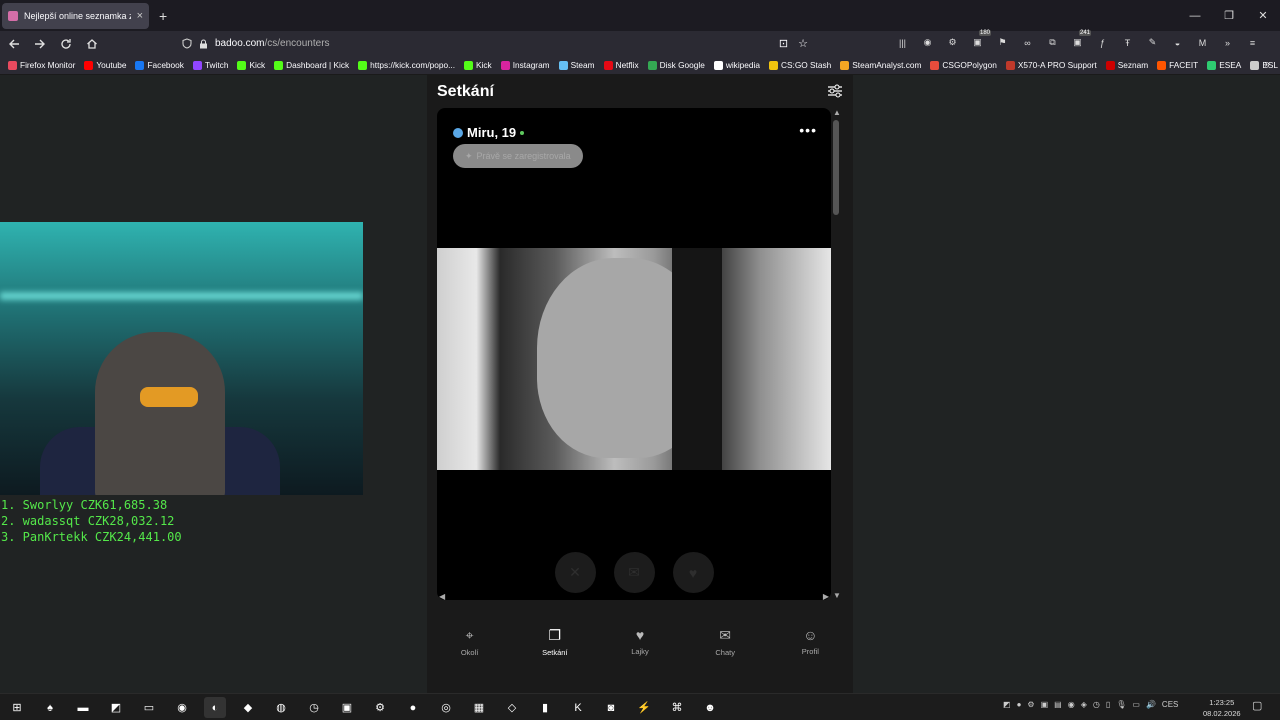 The image size is (1280, 720). I want to click on bookmark-item: FACEIT, so click(1177, 65).